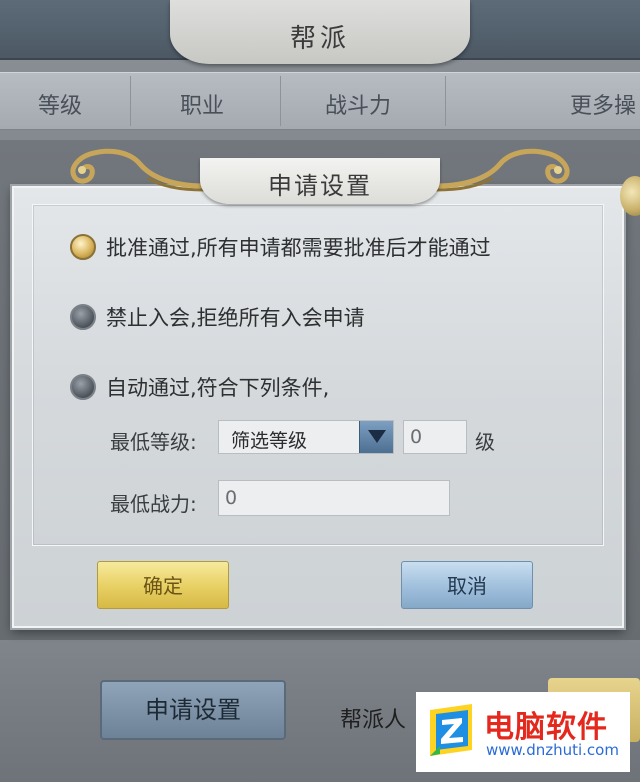 The height and width of the screenshot is (782, 640). I want to click on option-label: 禁止入会,拒绝所有入会申请, so click(235, 318).